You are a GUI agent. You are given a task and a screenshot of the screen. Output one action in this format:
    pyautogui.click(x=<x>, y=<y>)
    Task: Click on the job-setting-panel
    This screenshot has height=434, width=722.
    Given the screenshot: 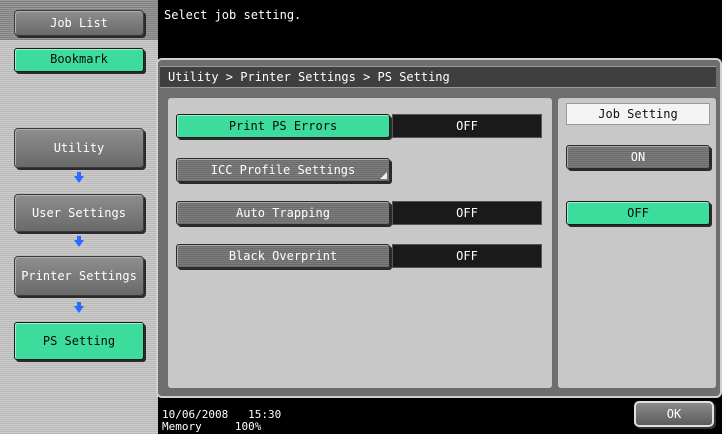 What is the action you would take?
    pyautogui.click(x=637, y=243)
    